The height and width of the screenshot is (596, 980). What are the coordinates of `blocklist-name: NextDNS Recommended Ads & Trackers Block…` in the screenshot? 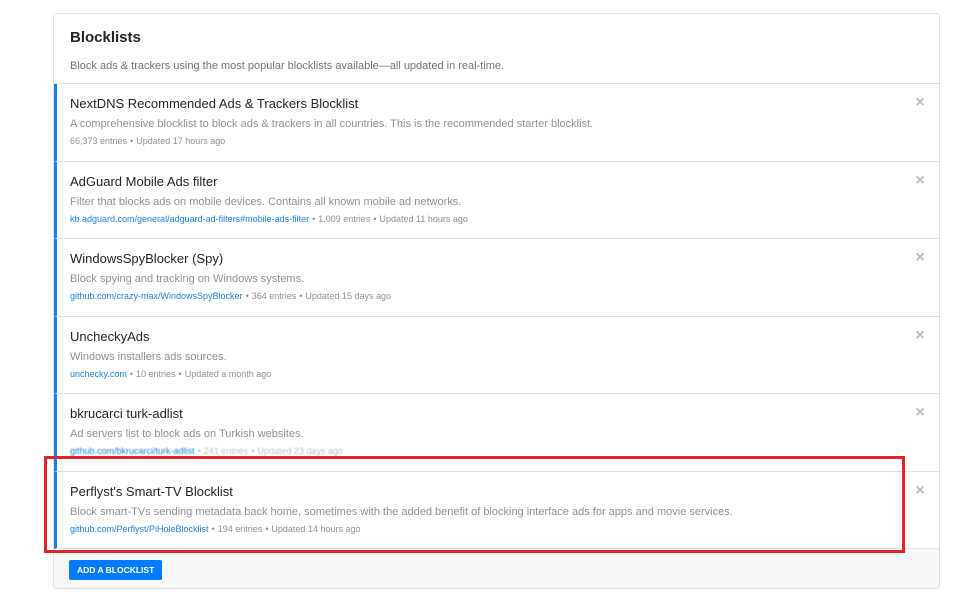 It's located at (214, 103).